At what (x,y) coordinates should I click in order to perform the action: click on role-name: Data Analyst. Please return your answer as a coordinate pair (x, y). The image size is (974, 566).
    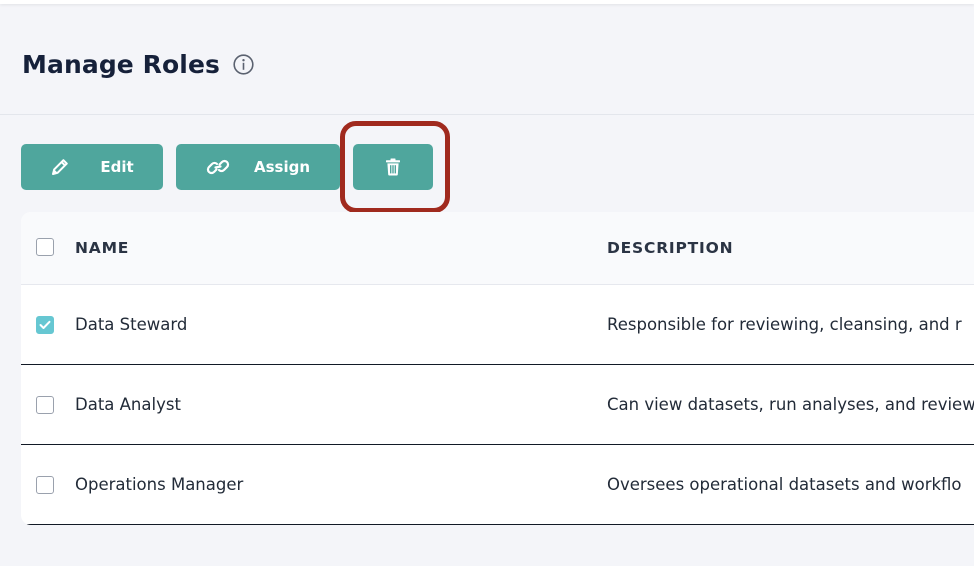
    Looking at the image, I should click on (128, 404).